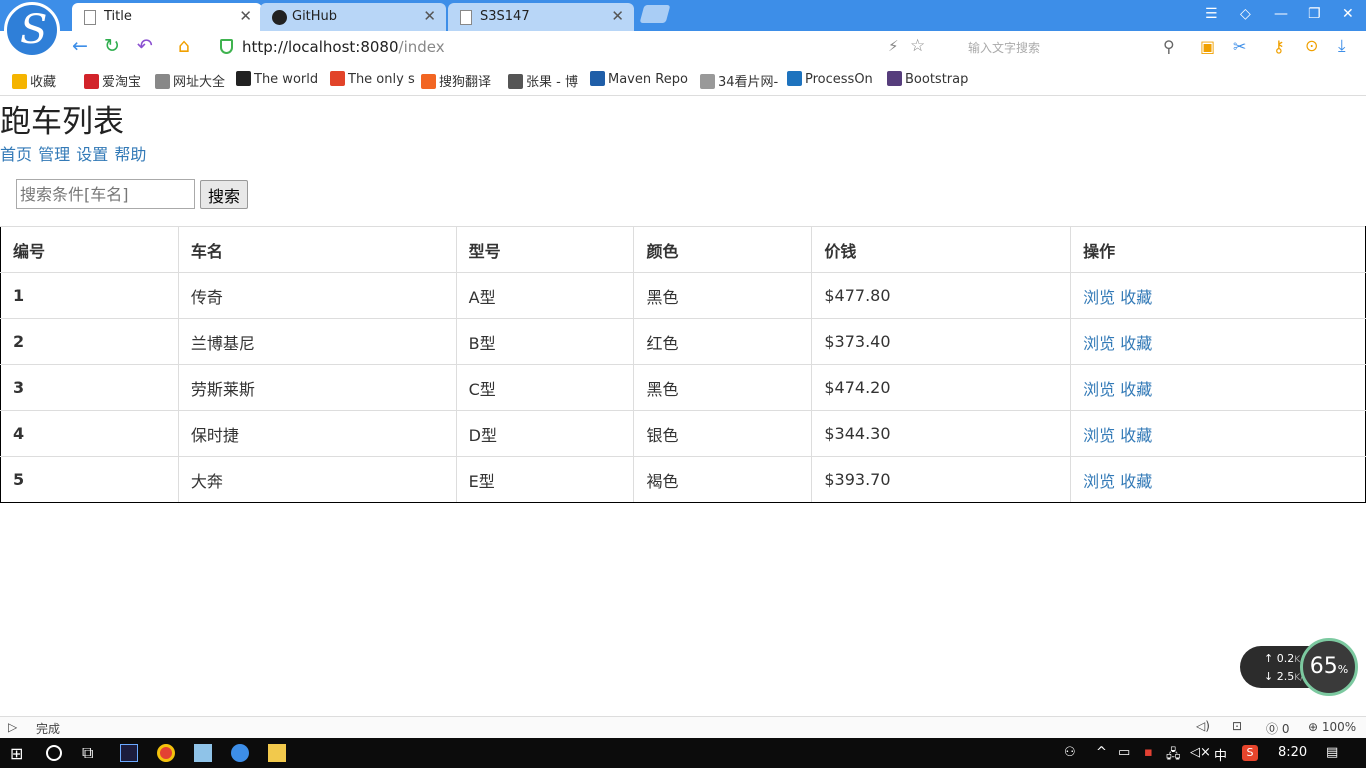 The image size is (1366, 768). I want to click on sogou-ime-icon: S, so click(1250, 753).